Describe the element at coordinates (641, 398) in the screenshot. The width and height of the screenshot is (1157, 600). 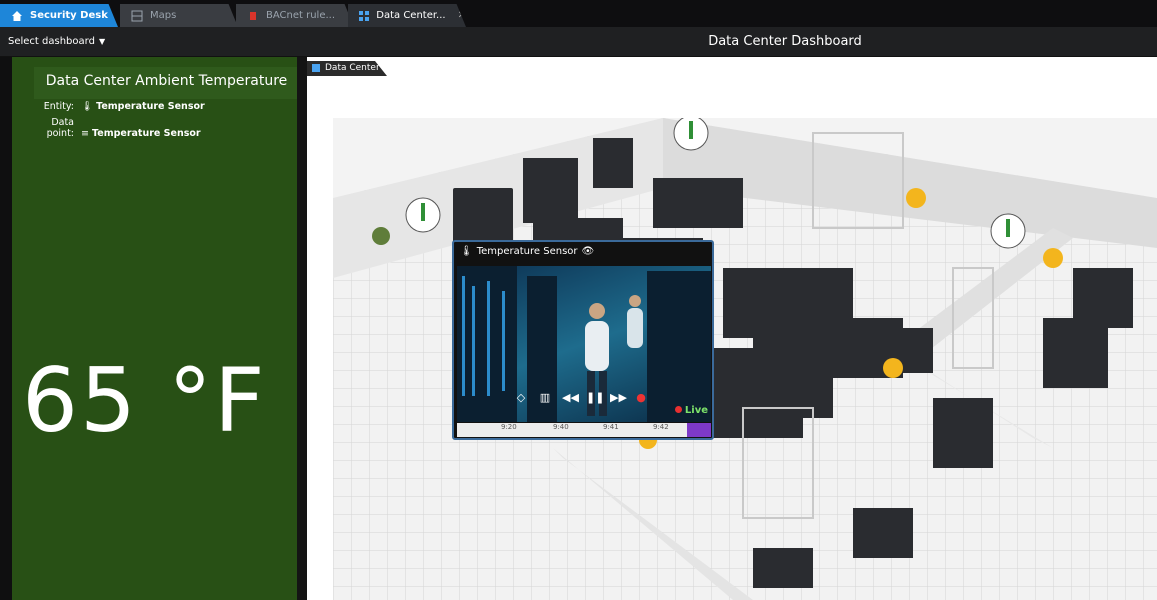
I see `record-icon: ●` at that location.